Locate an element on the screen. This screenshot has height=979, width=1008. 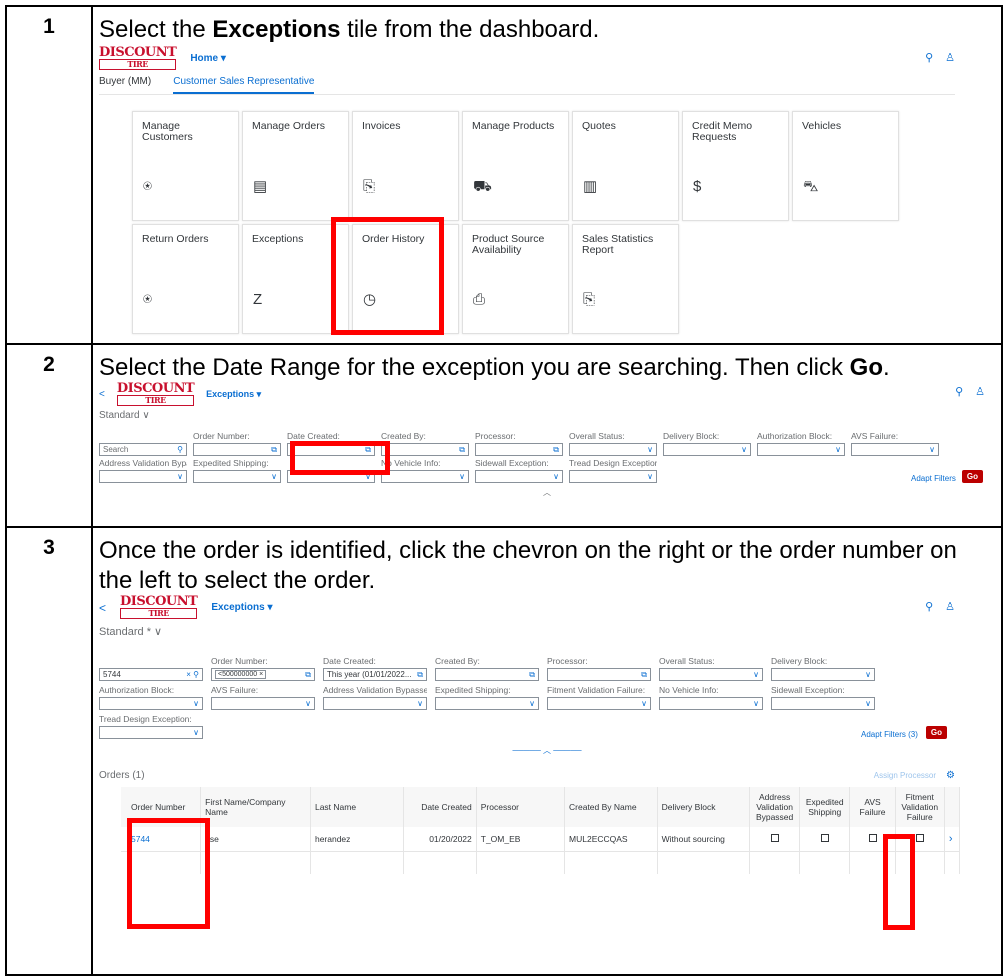
gear-icon: ⚙ is located at coordinates (950, 775).